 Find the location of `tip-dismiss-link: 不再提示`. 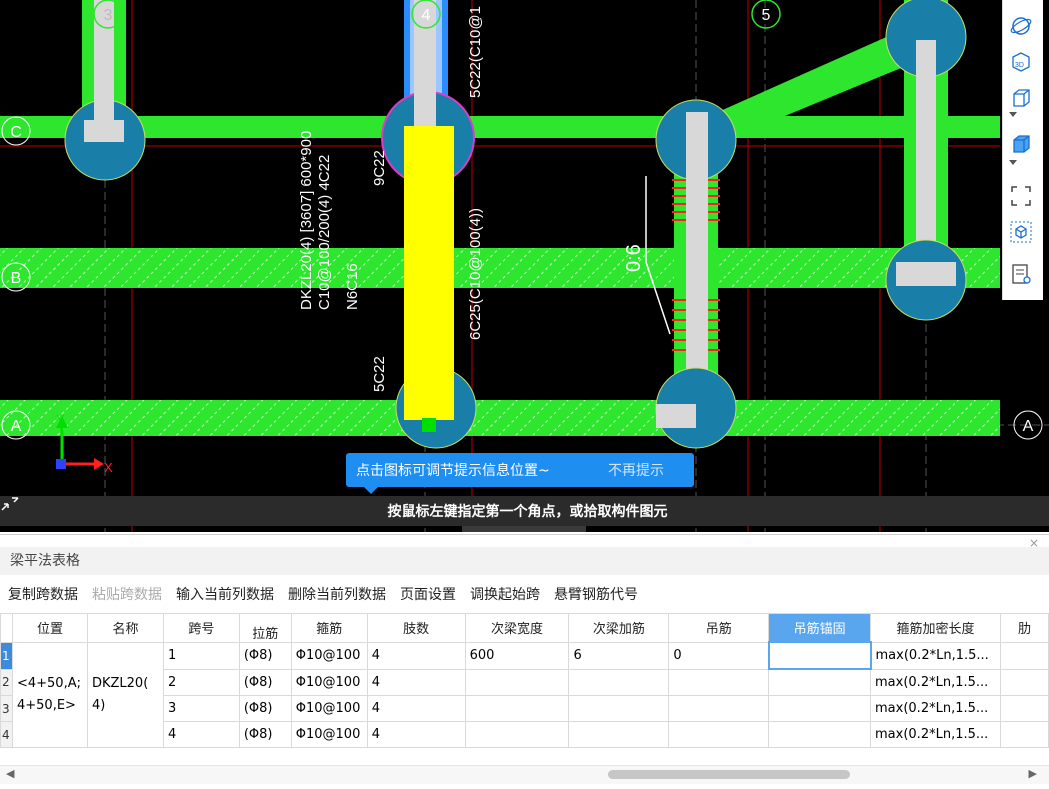

tip-dismiss-link: 不再提示 is located at coordinates (636, 470).